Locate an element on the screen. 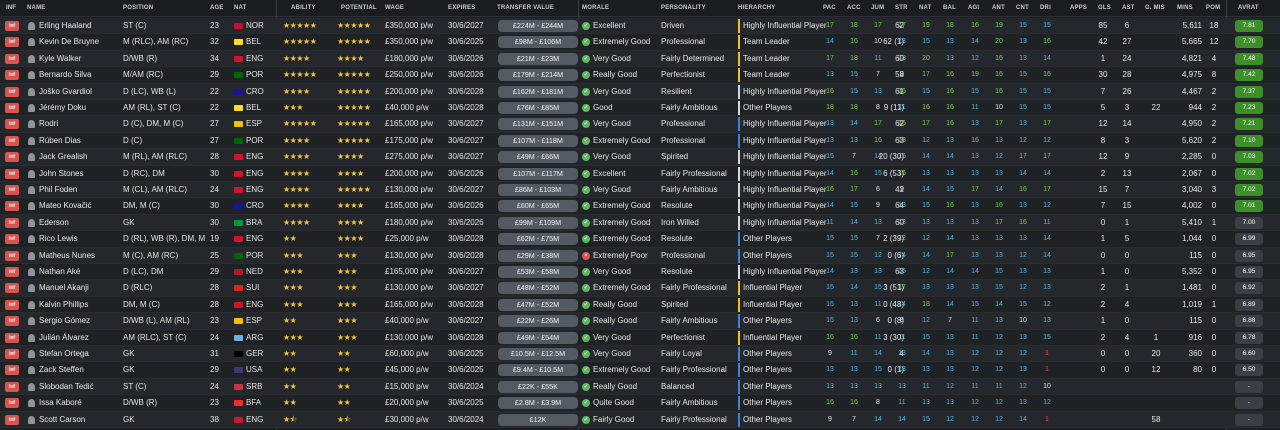  col-pom: POM is located at coordinates (1213, 8).